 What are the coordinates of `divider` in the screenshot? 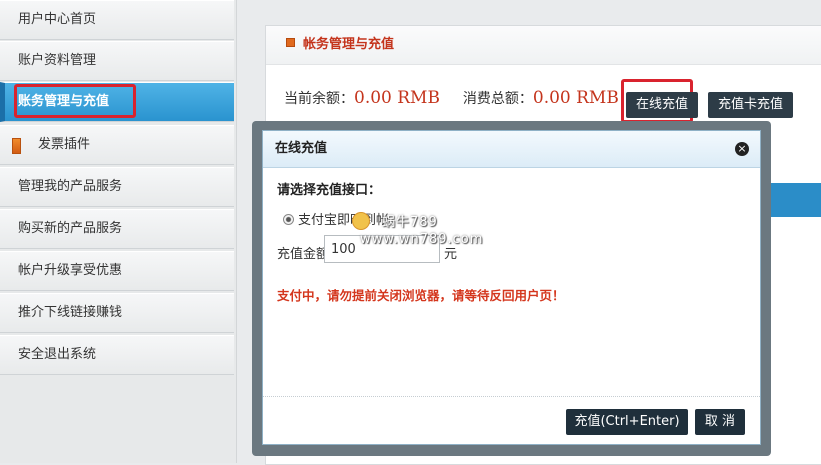 It's located at (511, 396).